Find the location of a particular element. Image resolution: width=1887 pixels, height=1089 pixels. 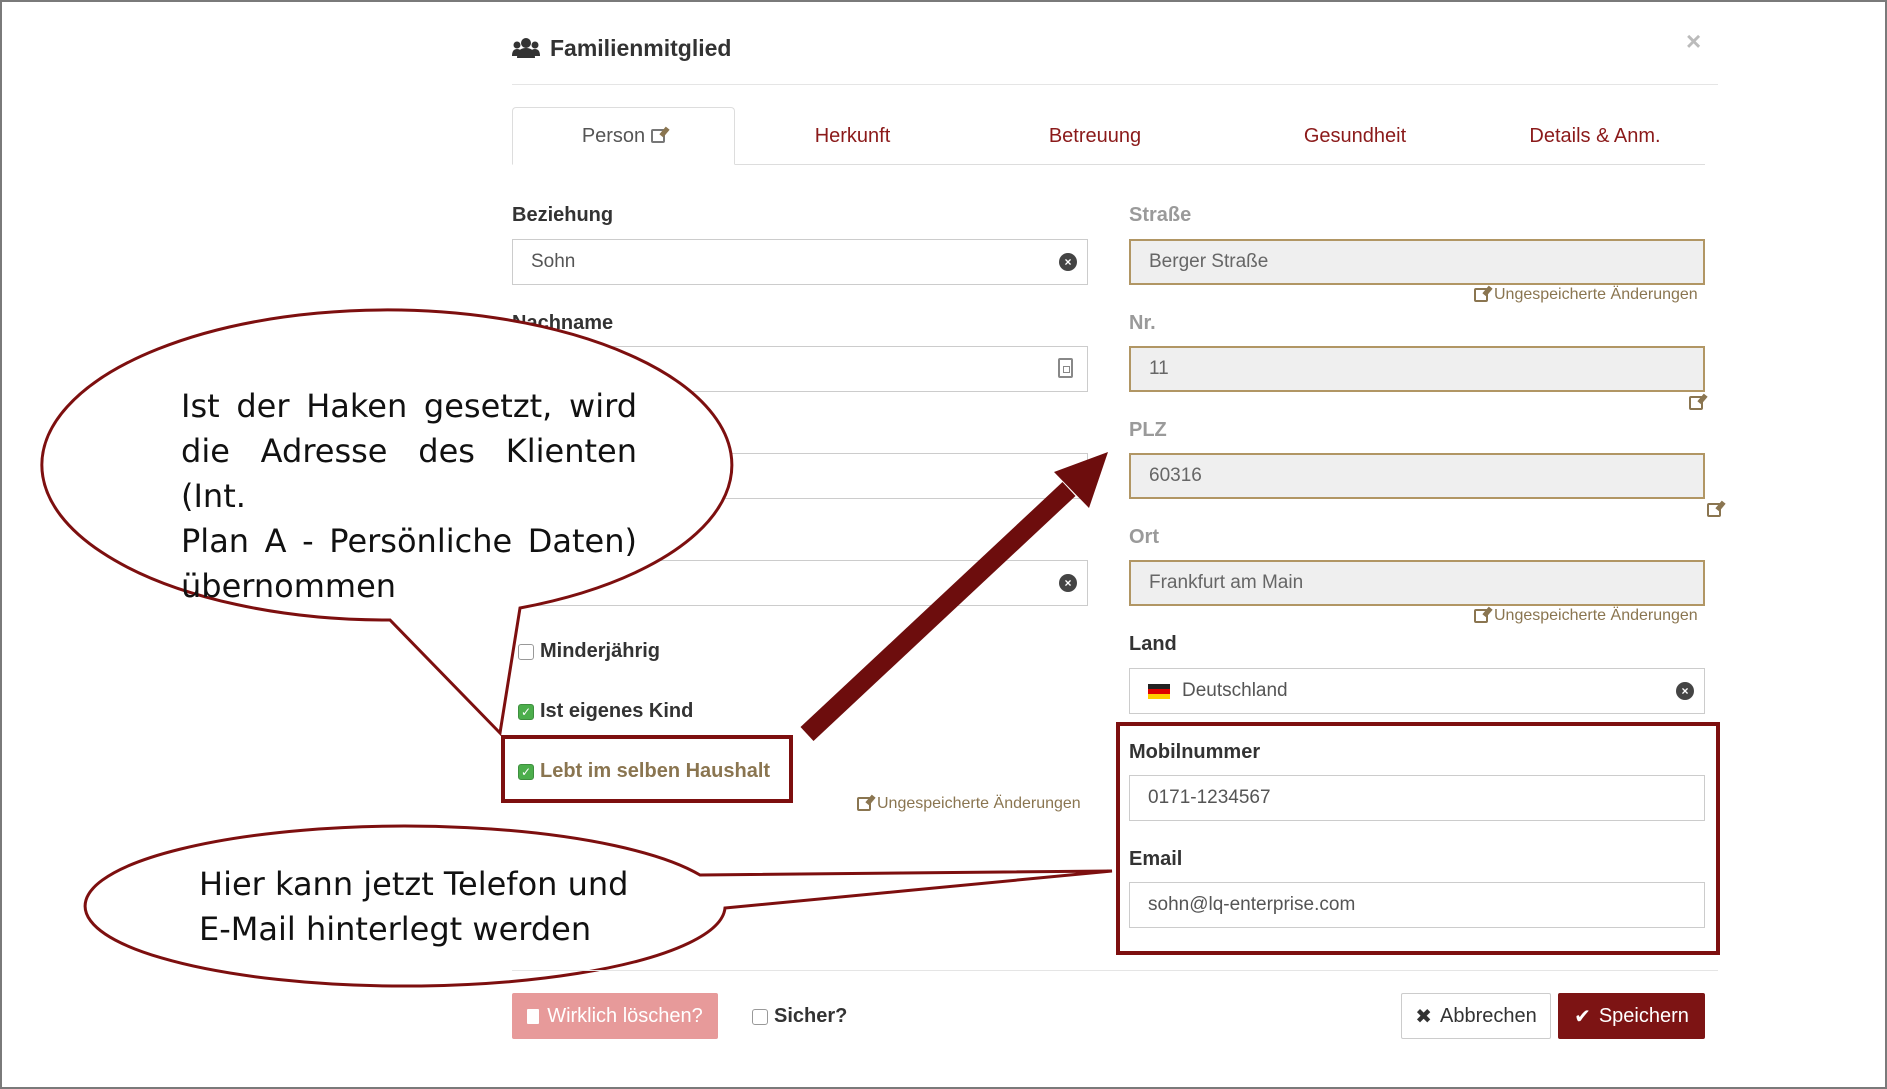

times-icon: ✖ is located at coordinates (1423, 1016).